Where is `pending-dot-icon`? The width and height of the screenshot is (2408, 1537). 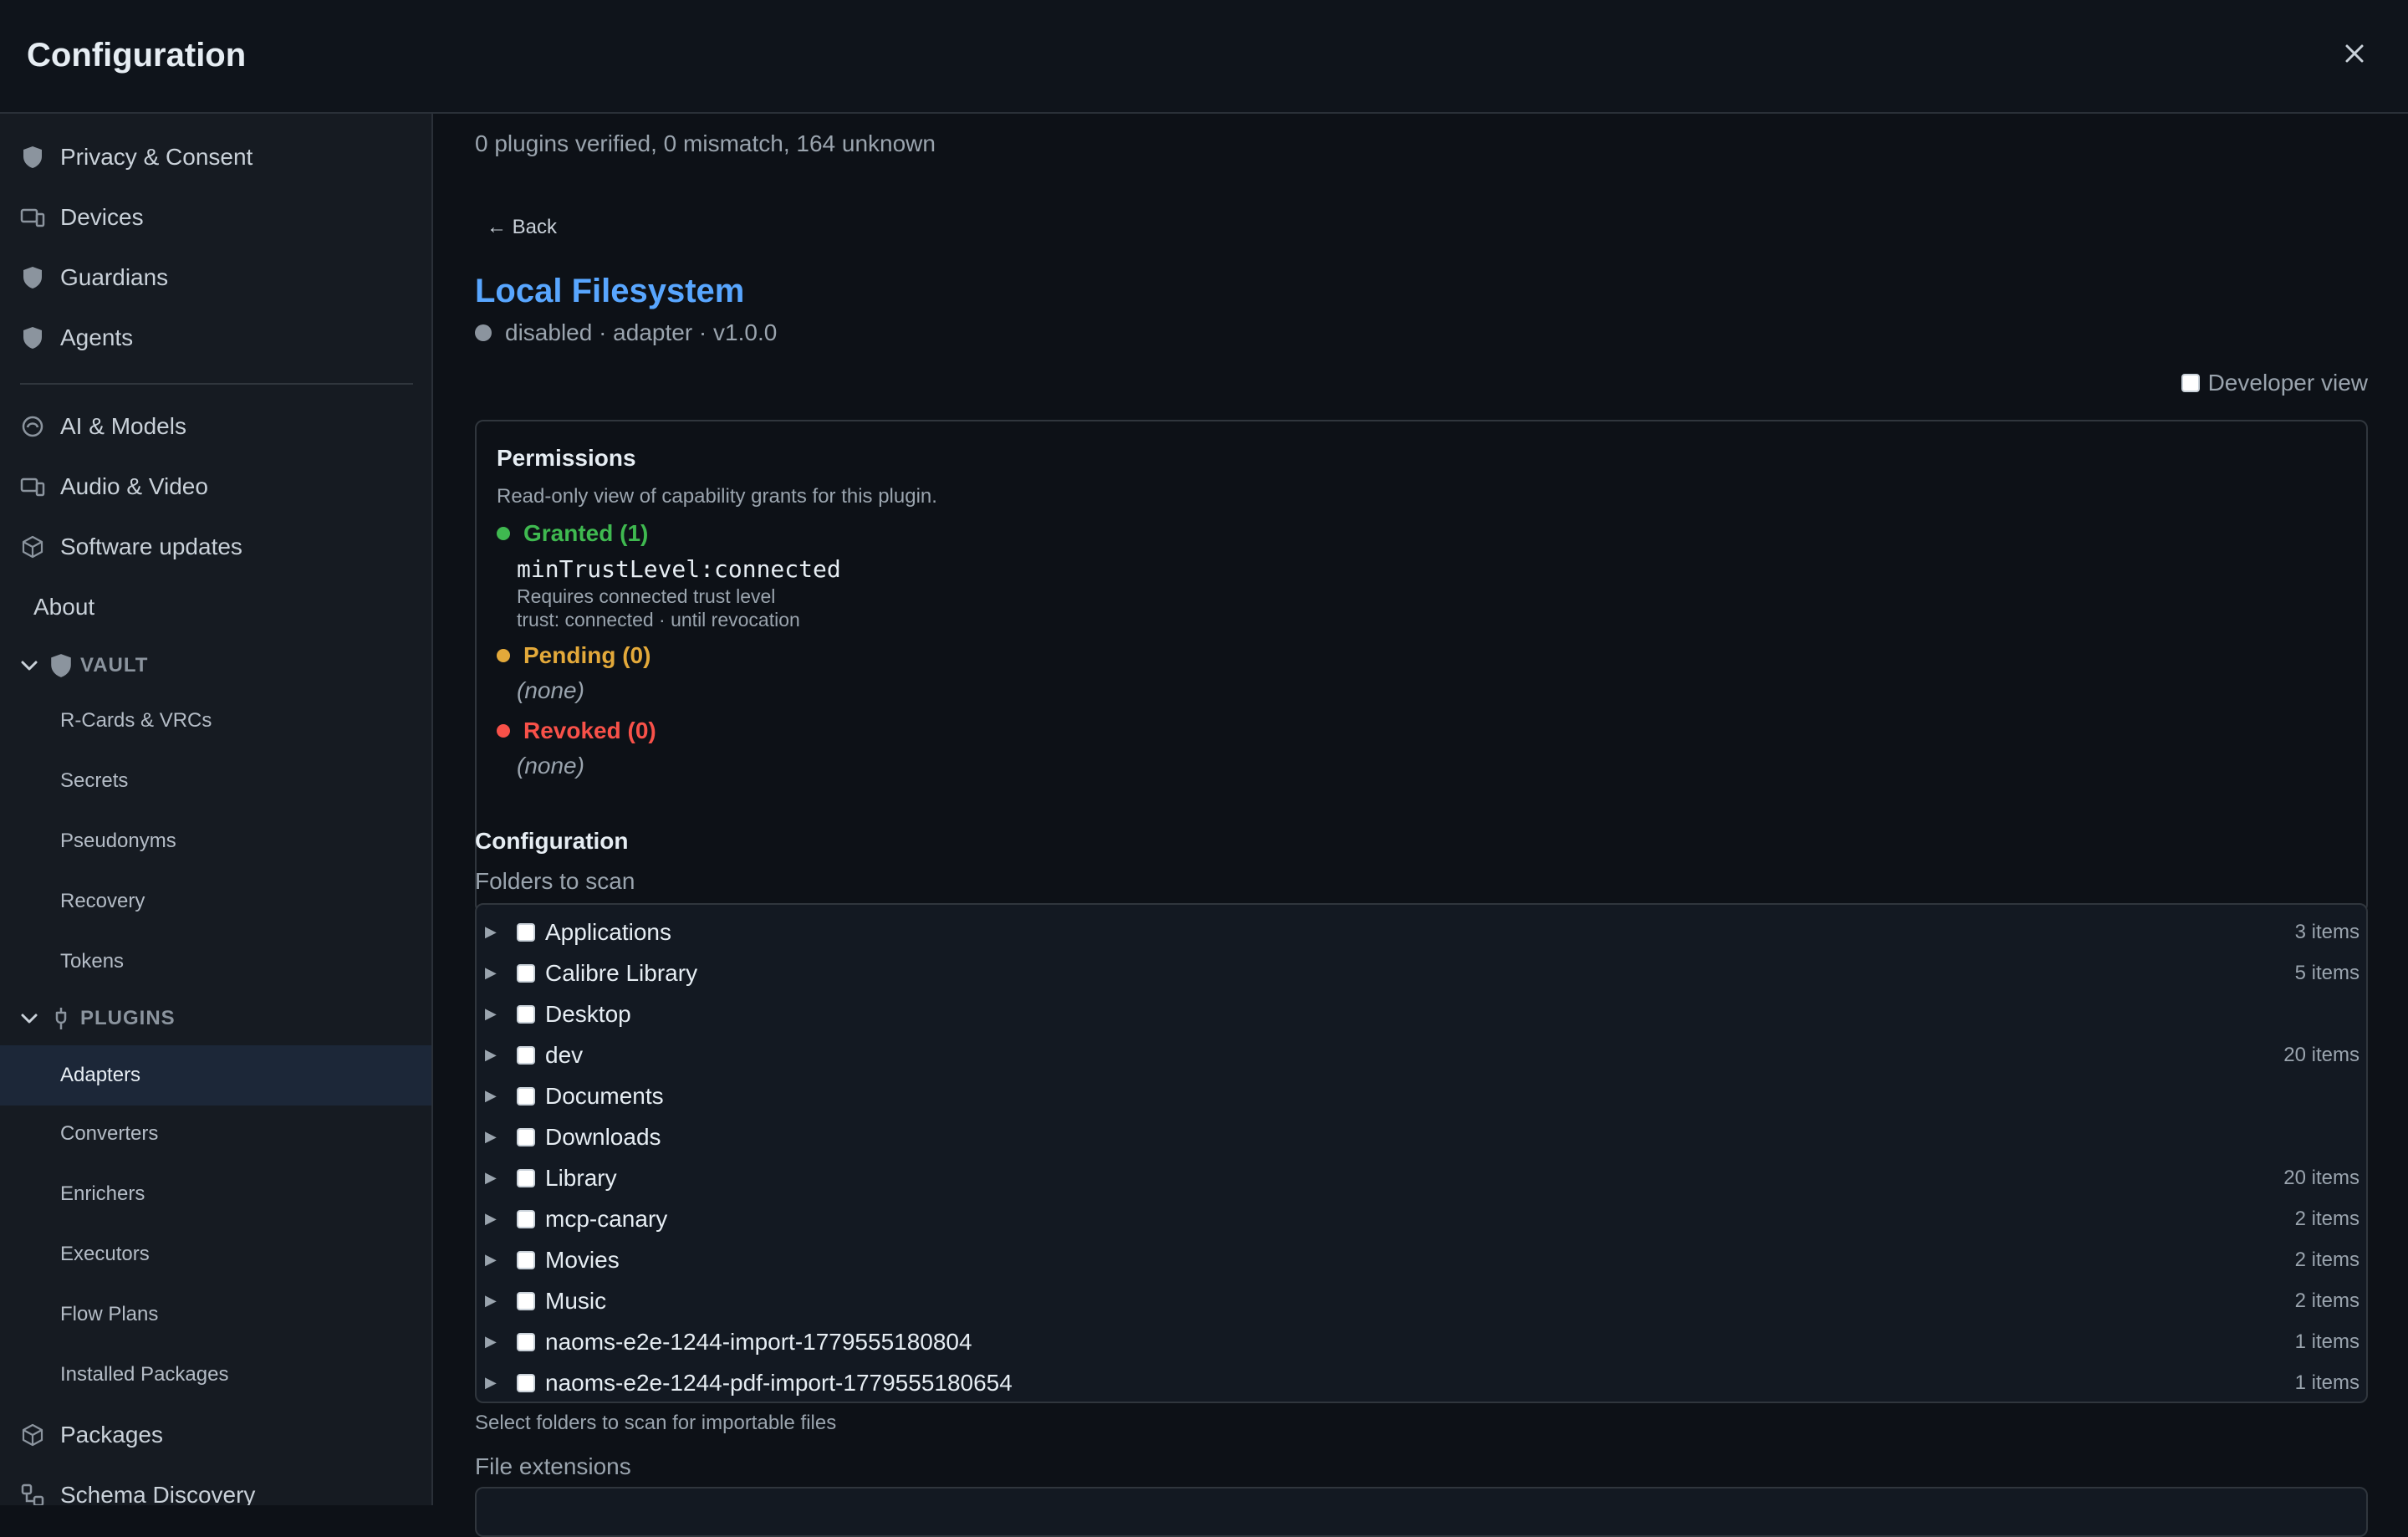
pending-dot-icon is located at coordinates (504, 655).